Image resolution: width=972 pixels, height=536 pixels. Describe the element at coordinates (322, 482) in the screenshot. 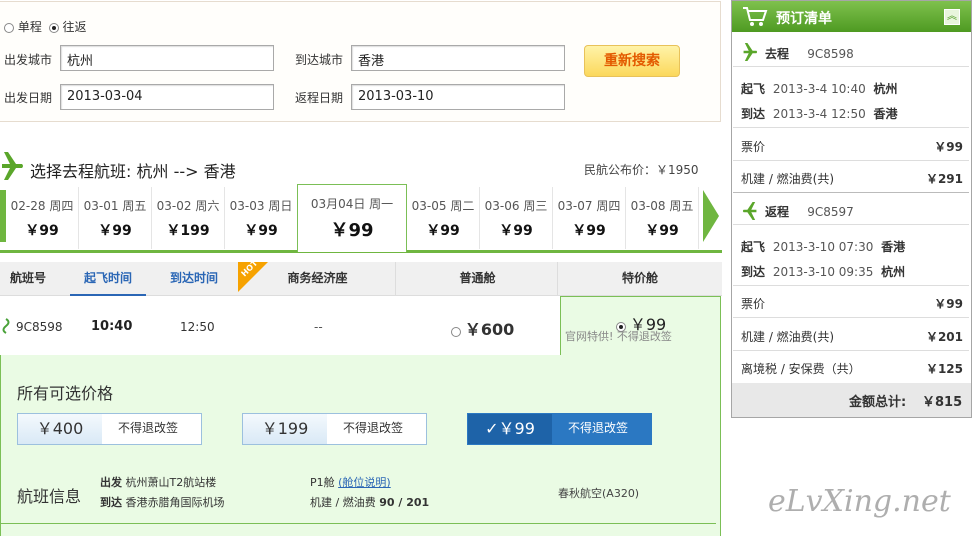

I see `cabin-class: P1舱` at that location.